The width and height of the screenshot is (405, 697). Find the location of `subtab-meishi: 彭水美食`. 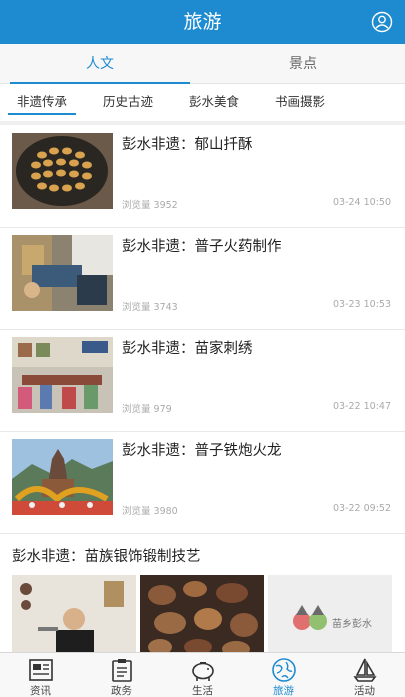

subtab-meishi: 彭水美食 is located at coordinates (214, 103).